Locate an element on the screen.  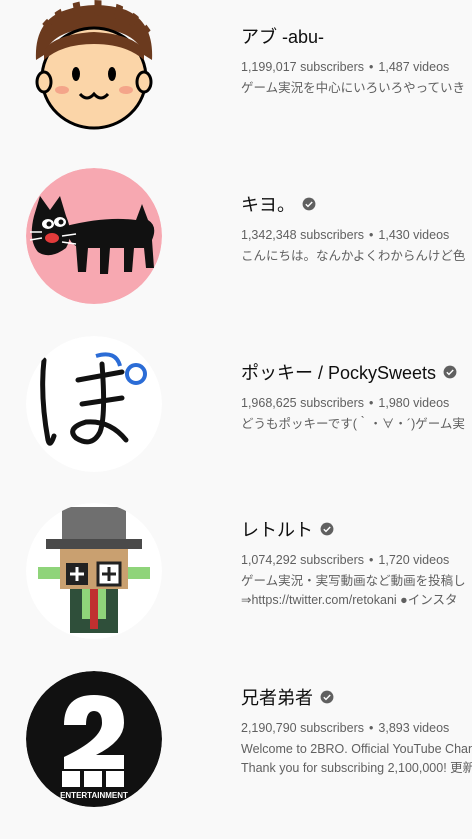
channel-description-line-1: ゲーム実況・実写動画など動画を投稿し is located at coordinates (353, 581).